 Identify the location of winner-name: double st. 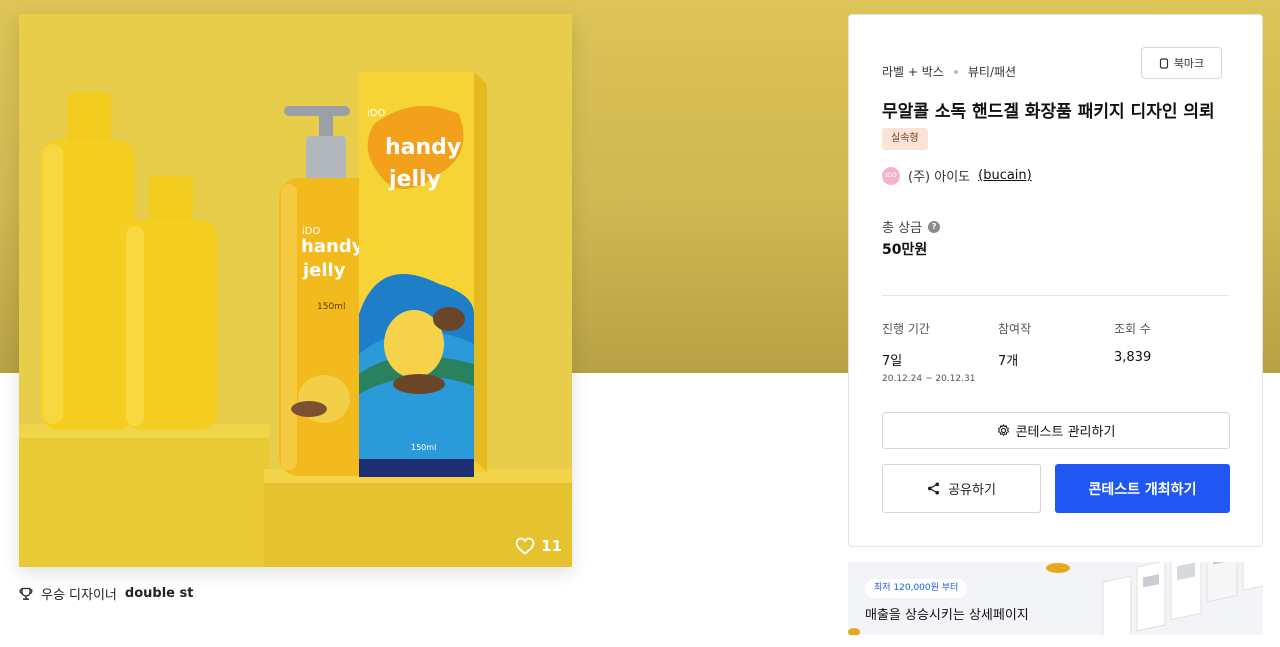
(159, 593).